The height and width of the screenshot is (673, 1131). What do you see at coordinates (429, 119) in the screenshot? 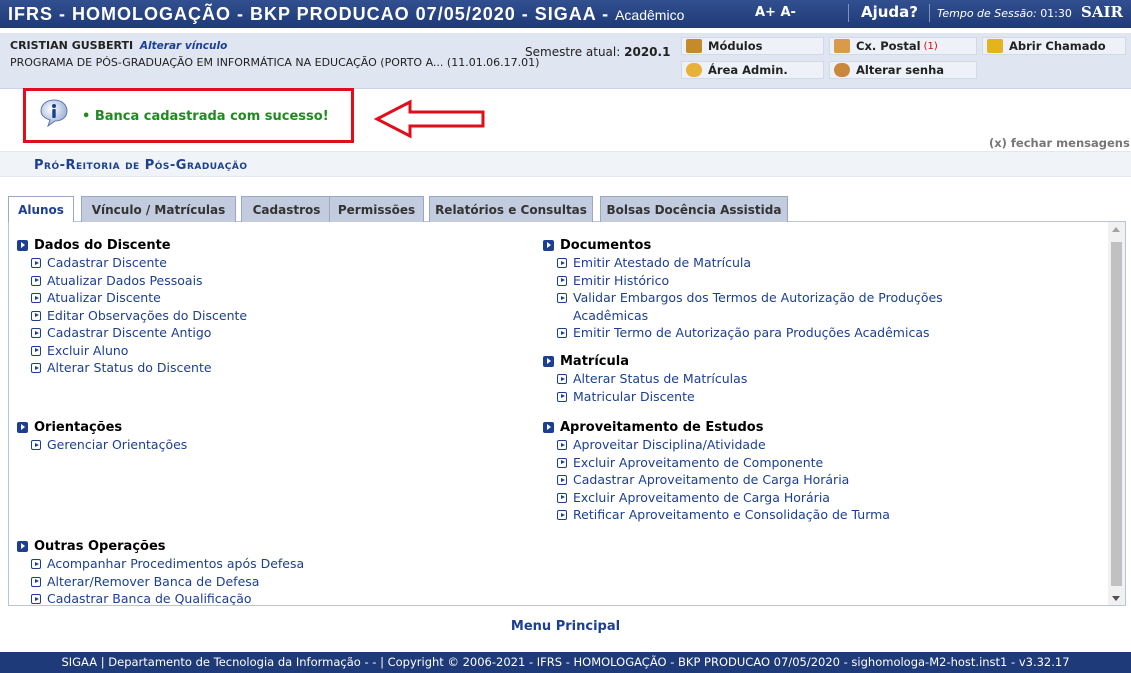
I see `pointer-arrow-icon` at bounding box center [429, 119].